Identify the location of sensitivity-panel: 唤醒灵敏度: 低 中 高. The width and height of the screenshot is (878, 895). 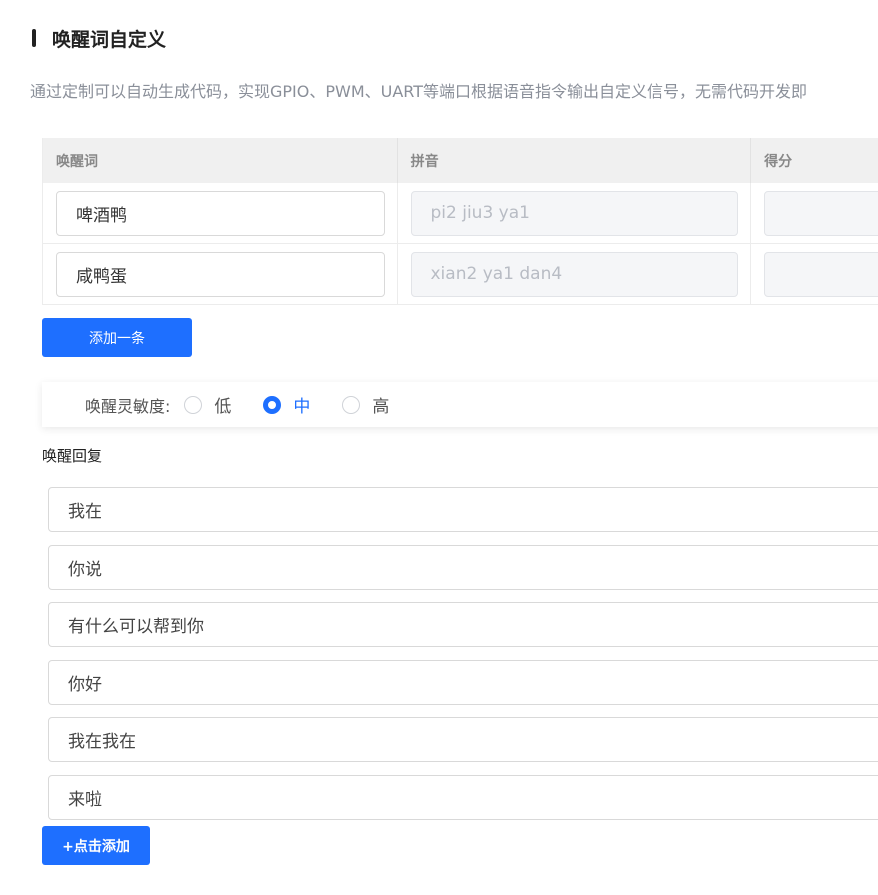
(460, 404).